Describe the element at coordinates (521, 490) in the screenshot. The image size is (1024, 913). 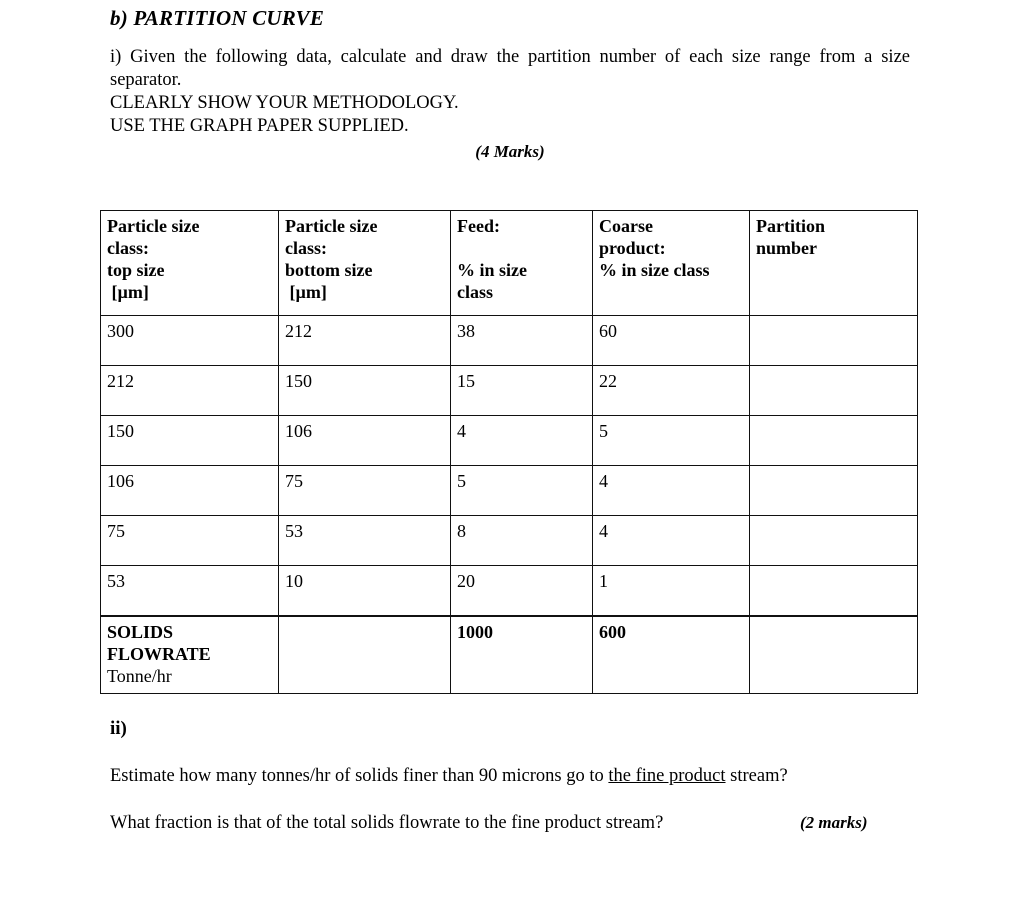
I see `cell-feed-percent: 5` at that location.